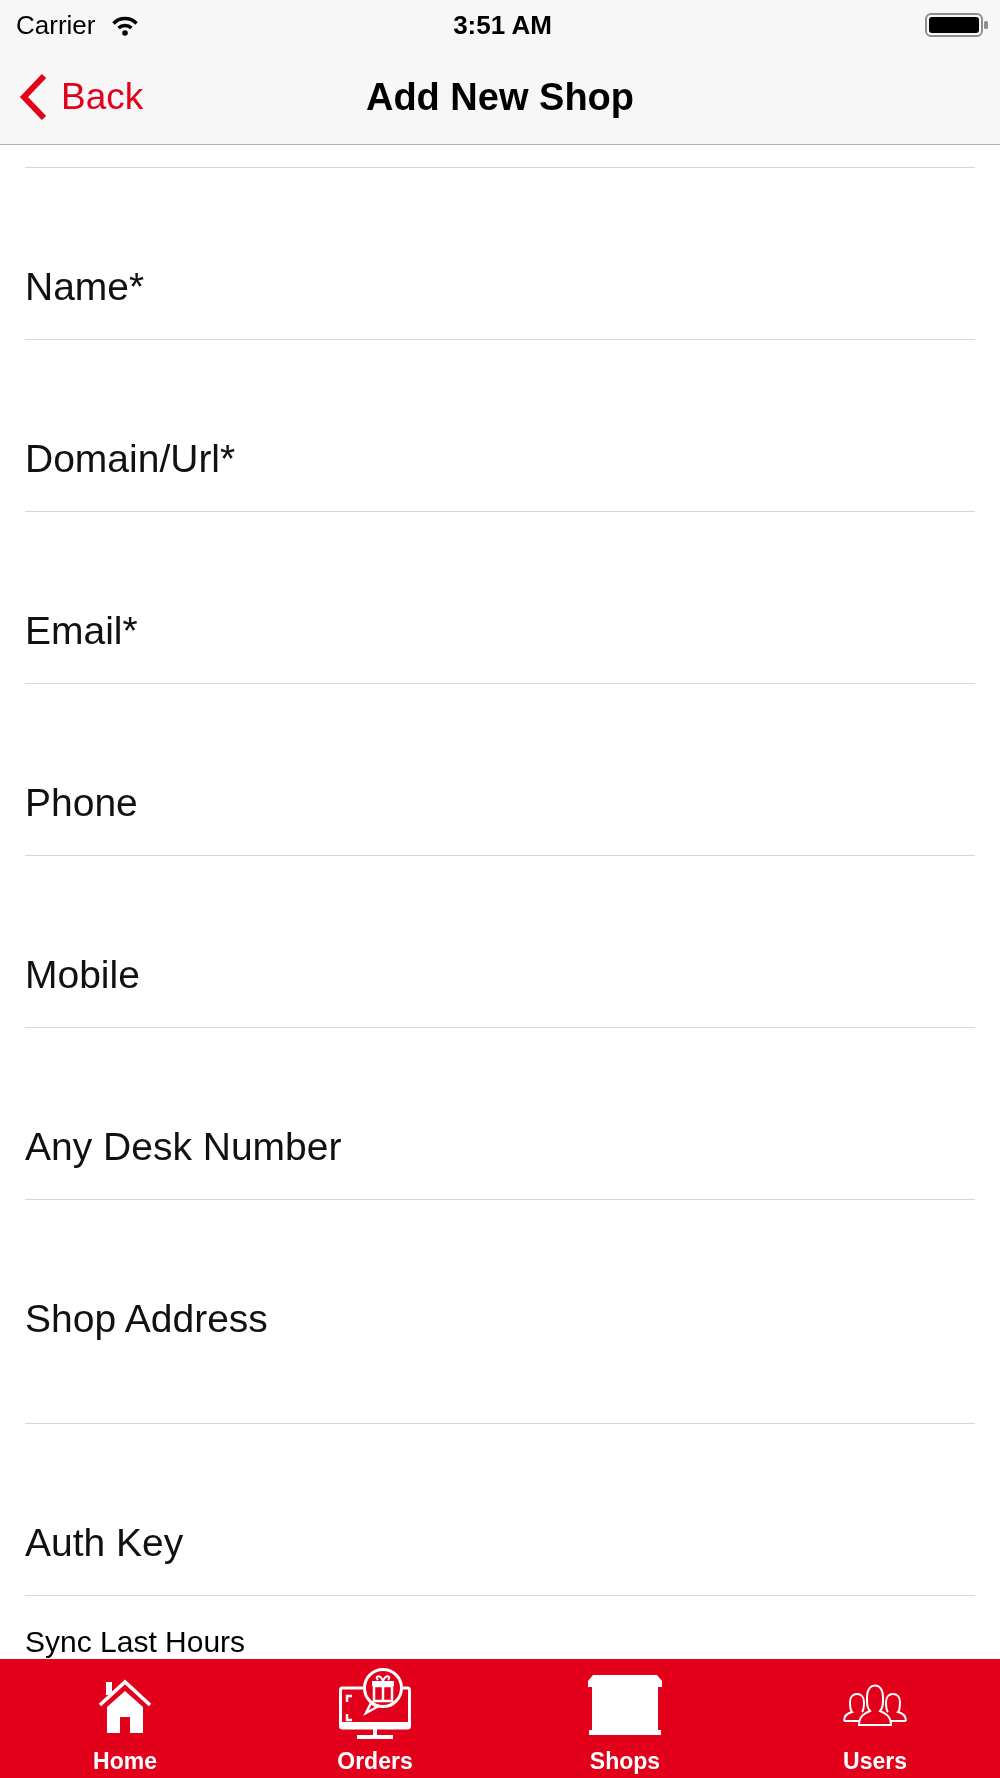  What do you see at coordinates (33, 97) in the screenshot?
I see `chevron-left-icon` at bounding box center [33, 97].